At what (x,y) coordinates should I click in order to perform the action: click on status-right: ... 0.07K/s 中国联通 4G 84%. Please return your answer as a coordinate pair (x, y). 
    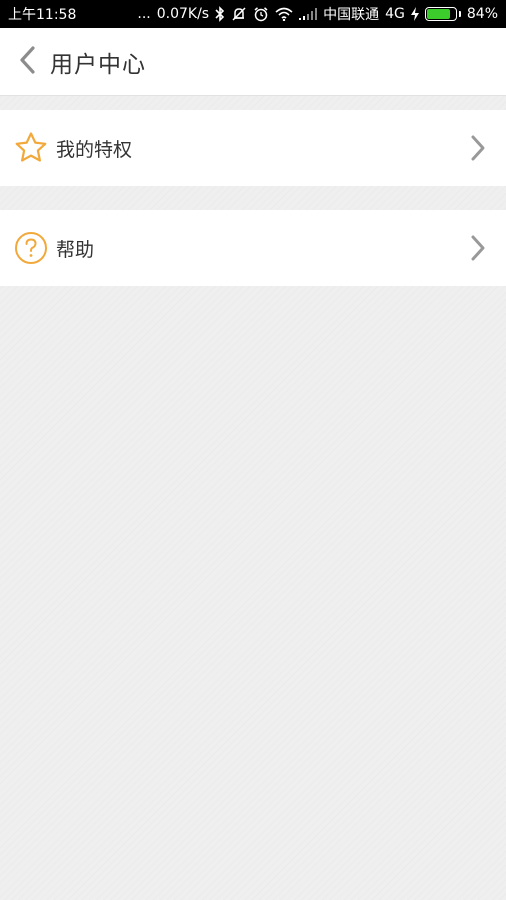
    Looking at the image, I should click on (317, 14).